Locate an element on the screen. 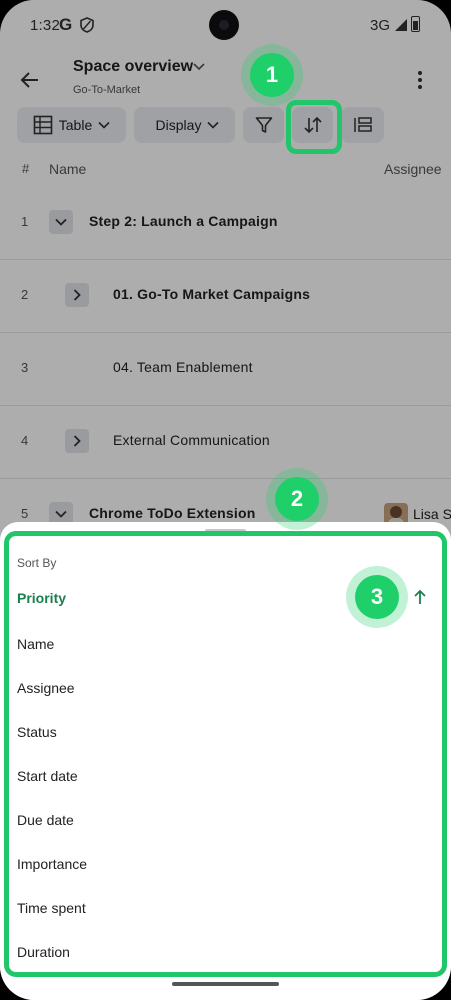  step-badge-2: 2 is located at coordinates (297, 499).